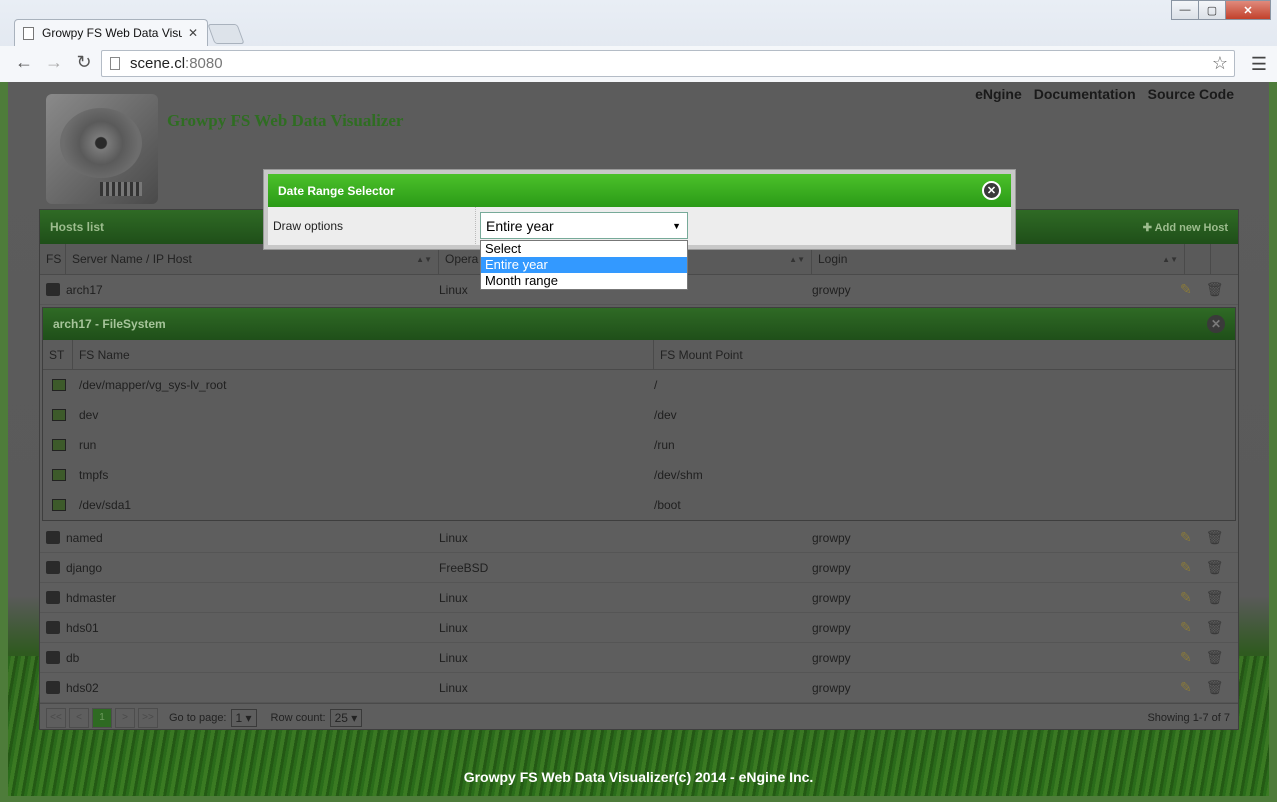 The height and width of the screenshot is (802, 1277). I want to click on fs-row: run/run, so click(639, 445).